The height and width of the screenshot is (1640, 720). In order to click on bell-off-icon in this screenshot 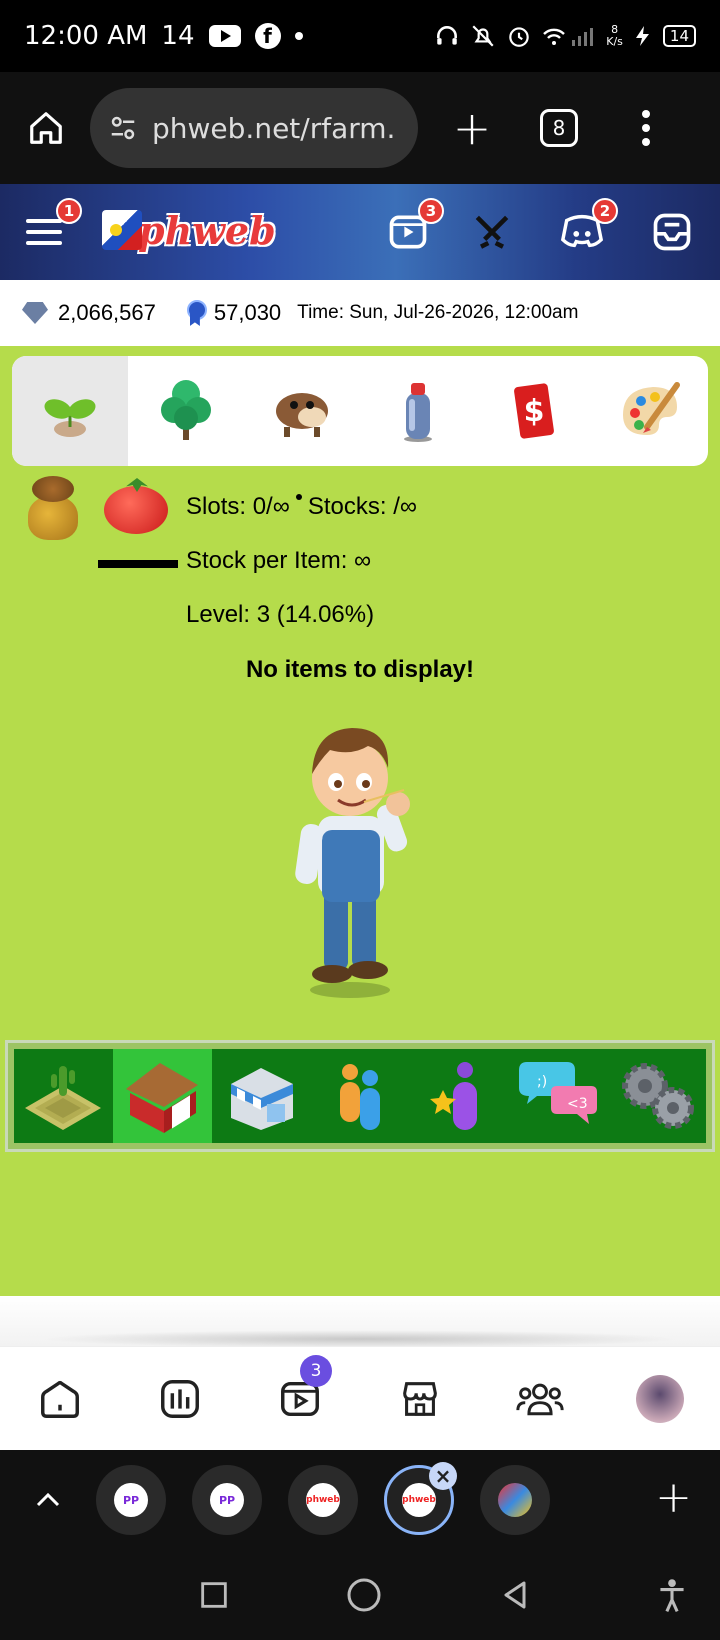, I will do `click(483, 36)`.